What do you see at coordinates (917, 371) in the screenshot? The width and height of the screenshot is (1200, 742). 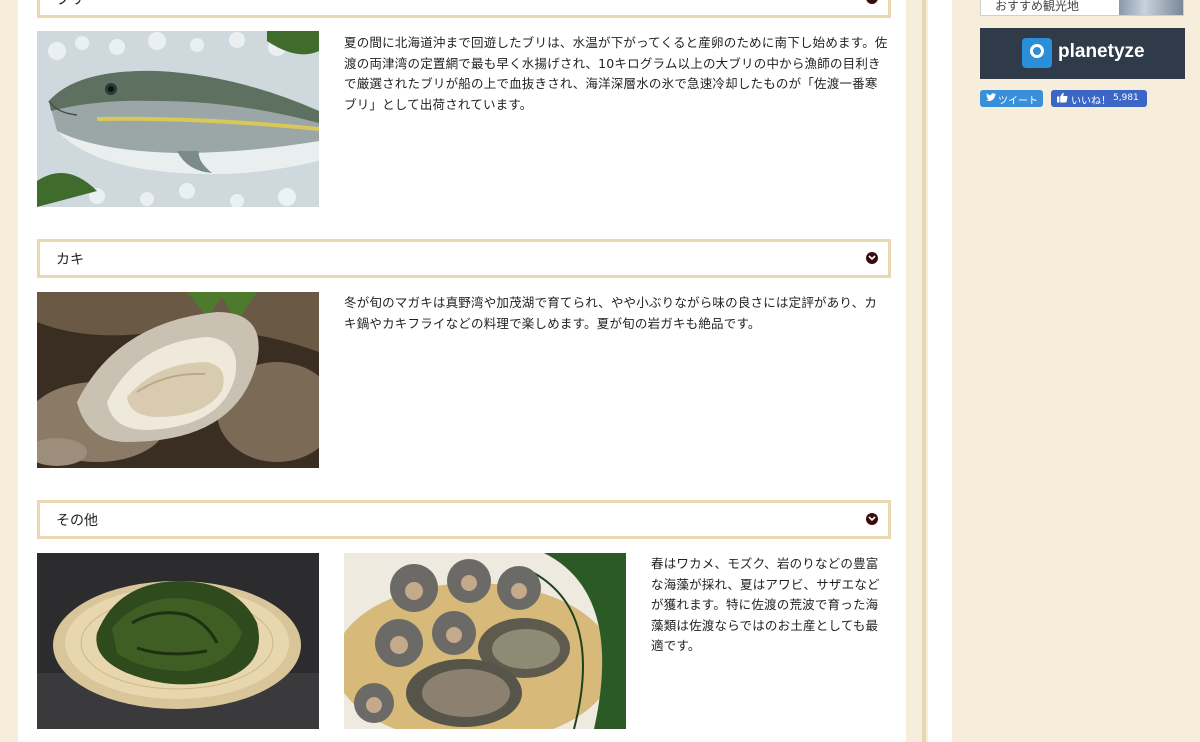 I see `content-border` at bounding box center [917, 371].